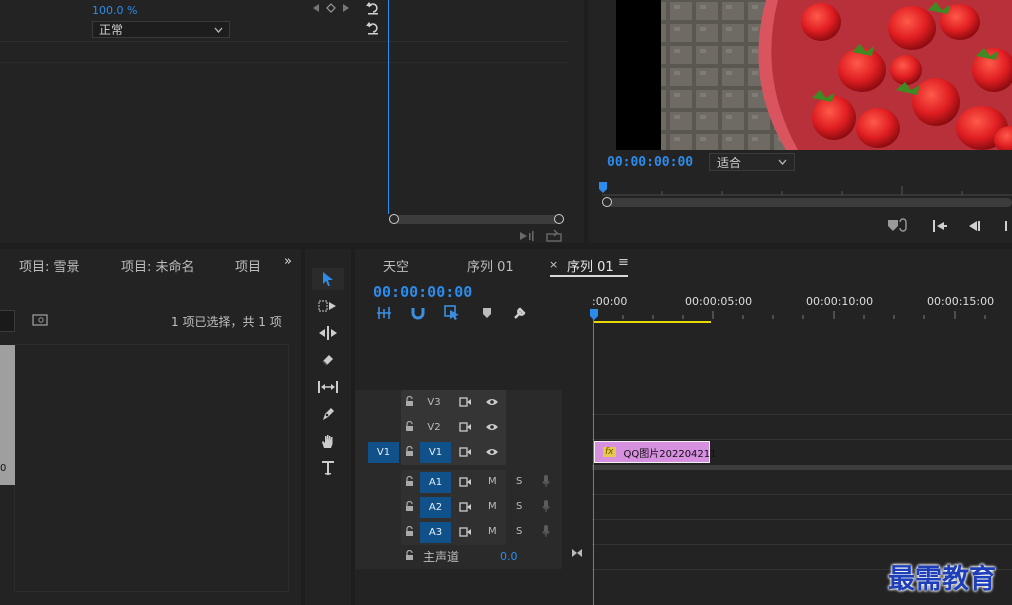 The image size is (1012, 605). I want to click on ripple-edit-icon, so click(328, 333).